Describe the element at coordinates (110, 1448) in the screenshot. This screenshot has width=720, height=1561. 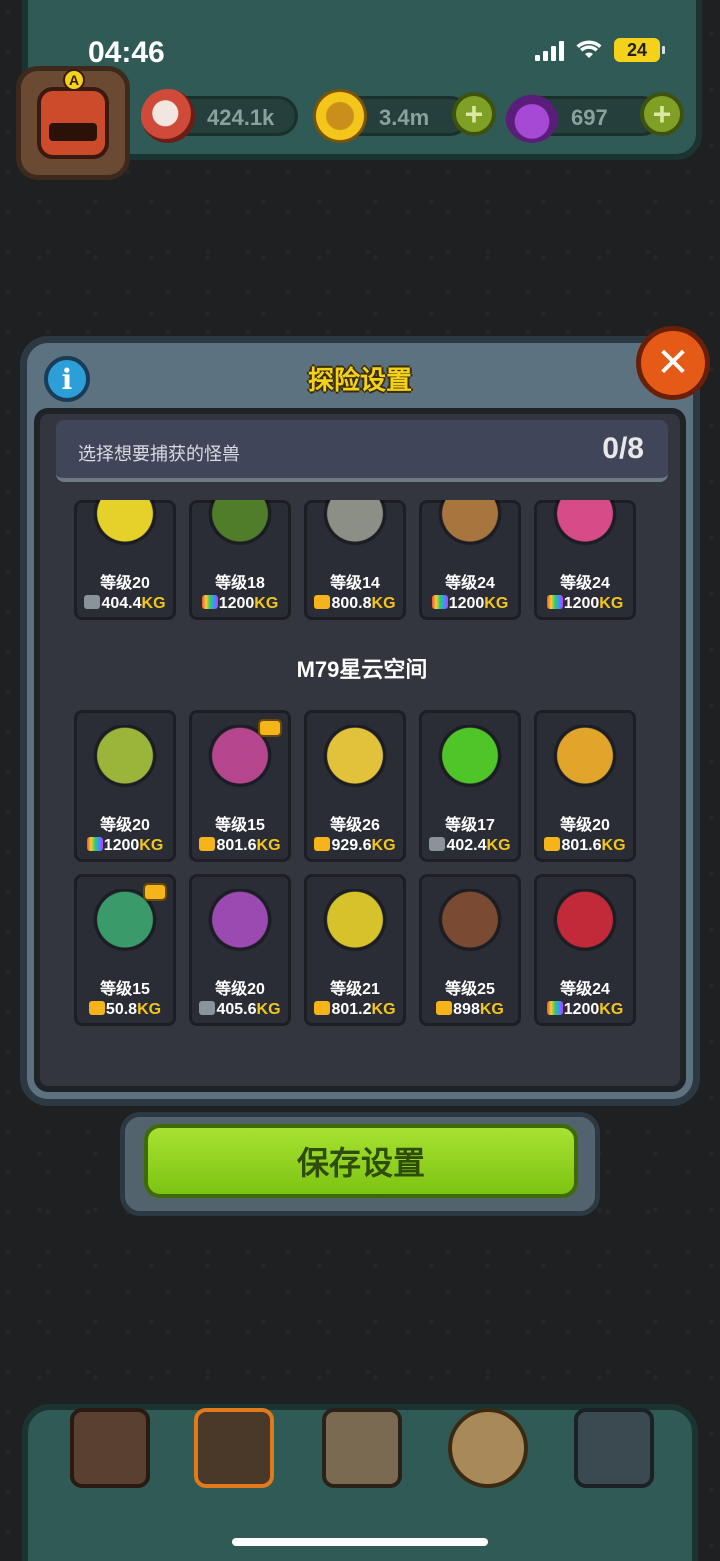
I see `shop-icon` at that location.